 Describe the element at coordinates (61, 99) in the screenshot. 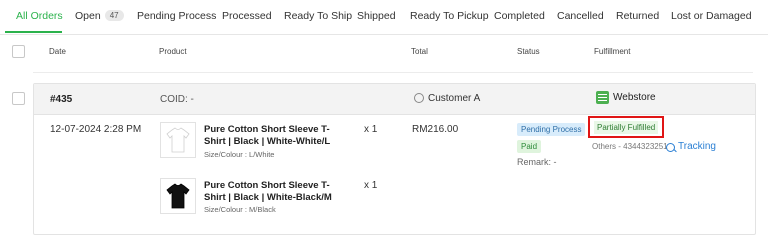

I see `order-id: #435` at that location.